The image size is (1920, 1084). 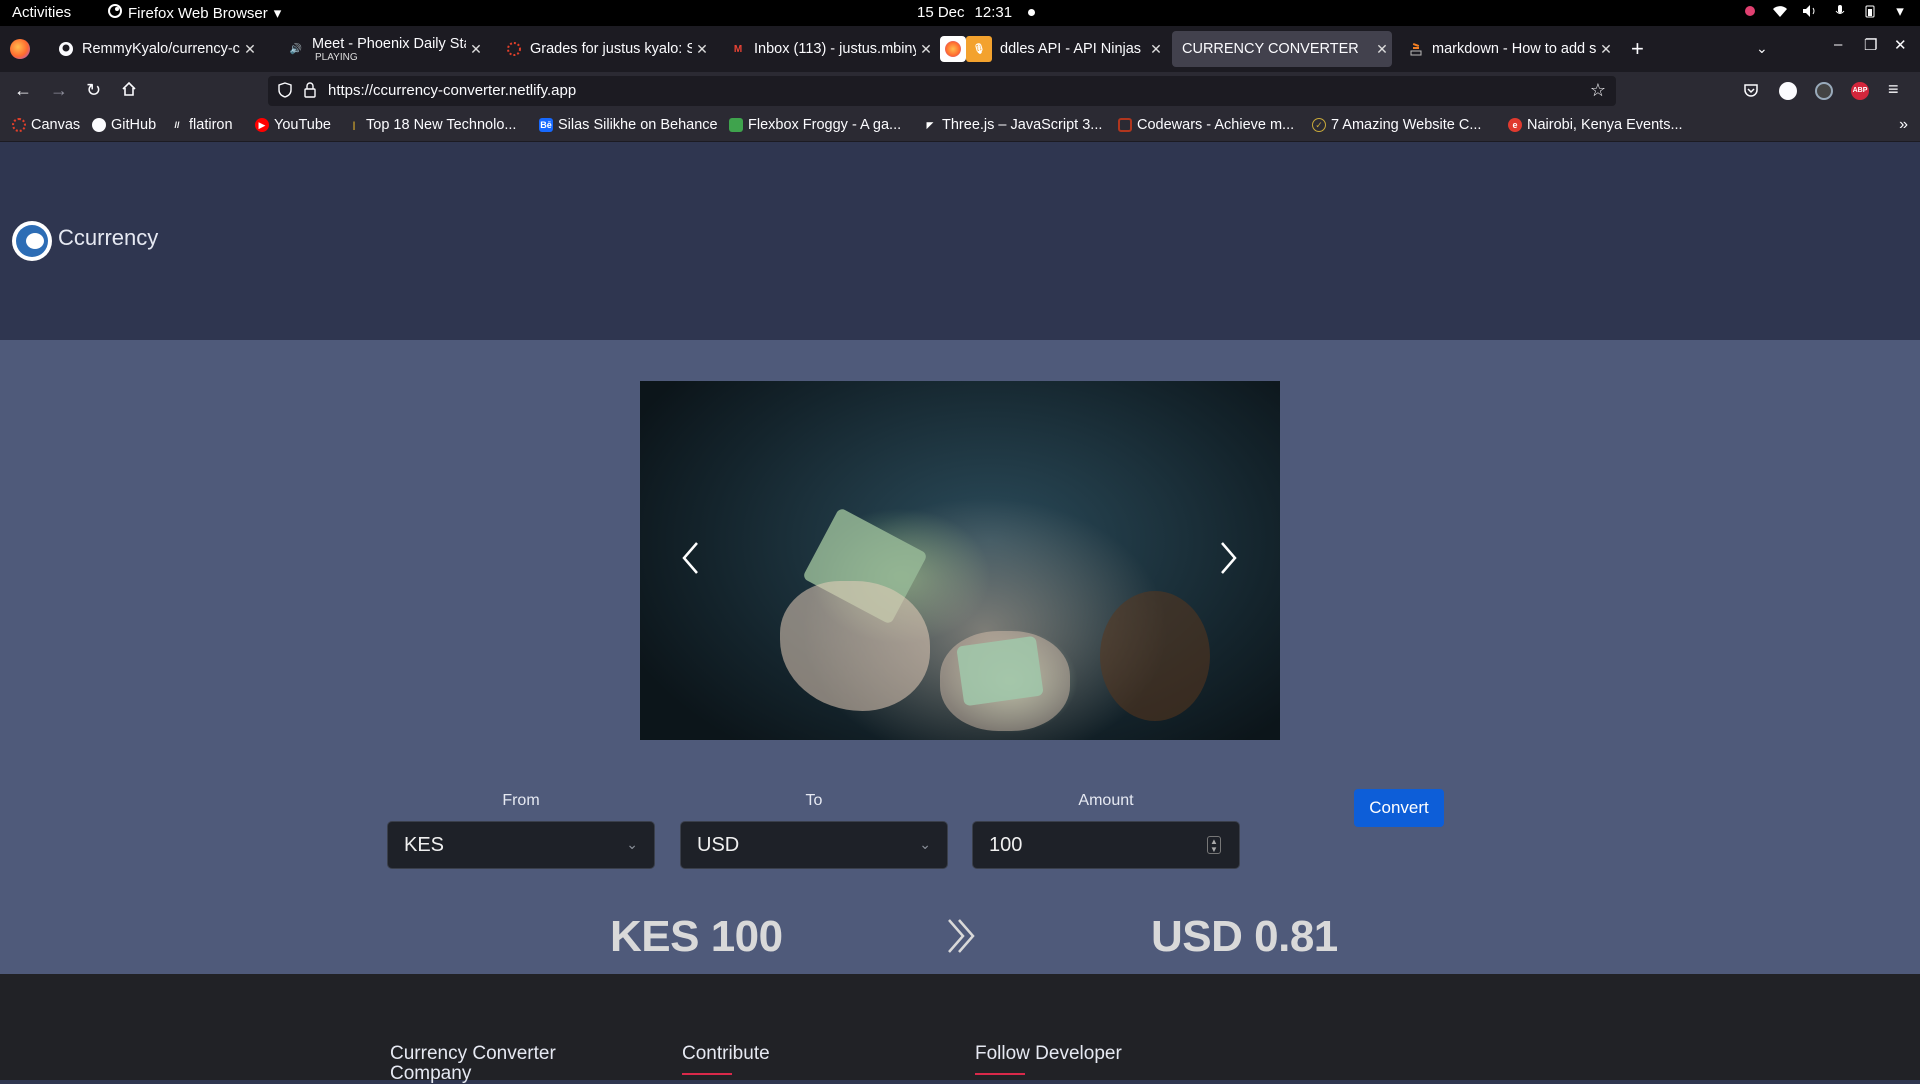 I want to click on tab-currency-converter: CURRENCY CONVERTER ✕, so click(x=1282, y=49).